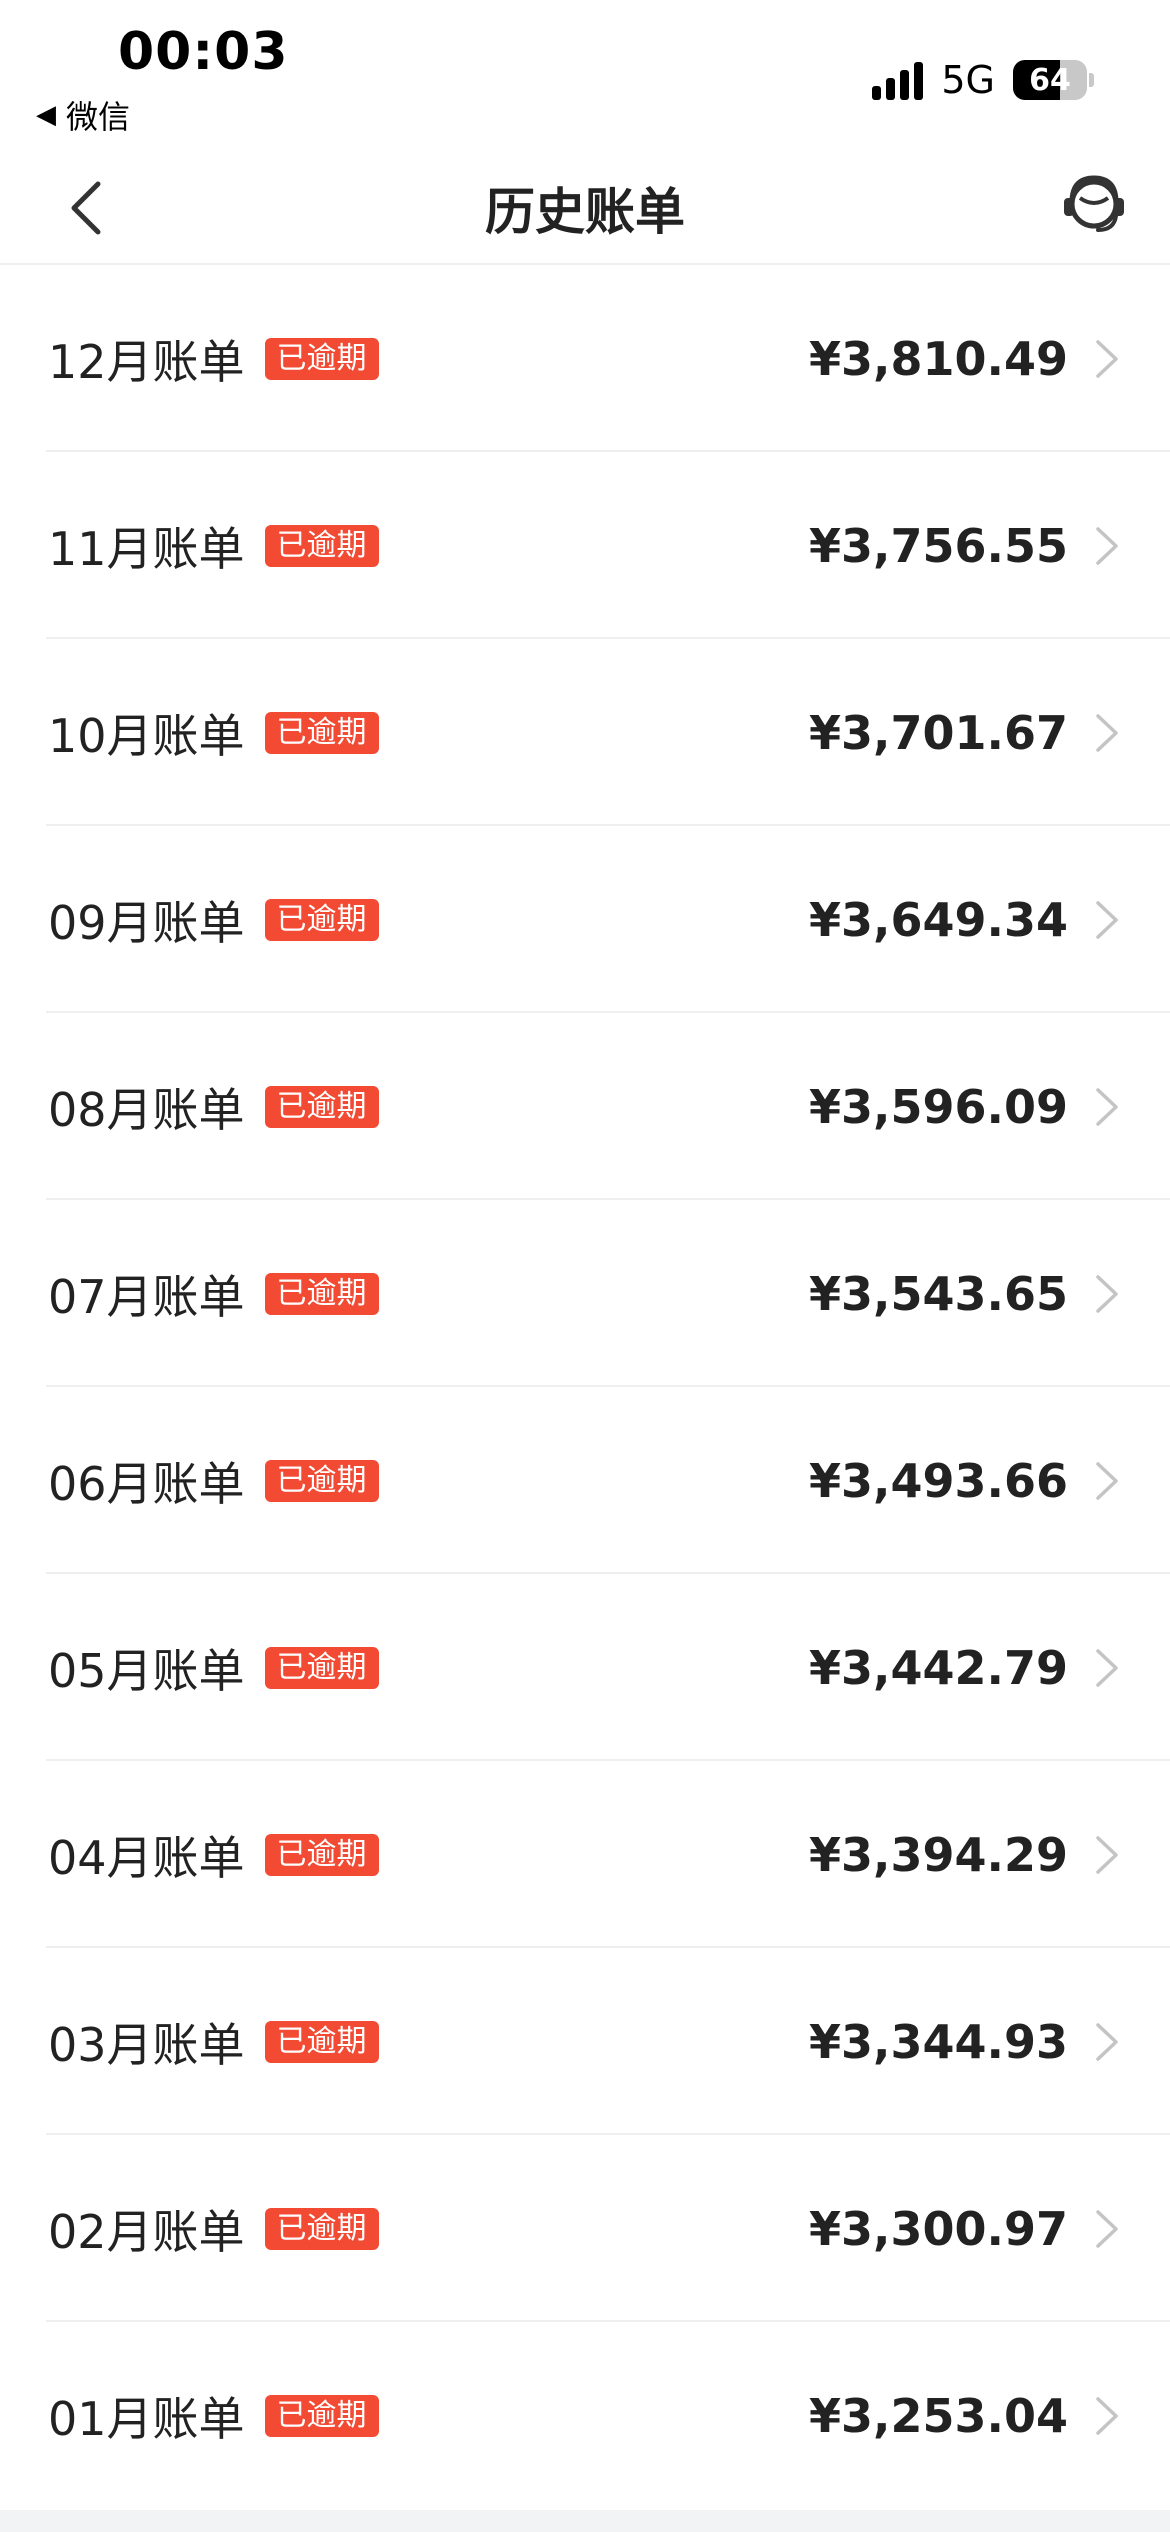 This screenshot has width=1170, height=2532. Describe the element at coordinates (585, 75) in the screenshot. I see `status-bar: 00:03 ◀ 微信 5G 64` at that location.